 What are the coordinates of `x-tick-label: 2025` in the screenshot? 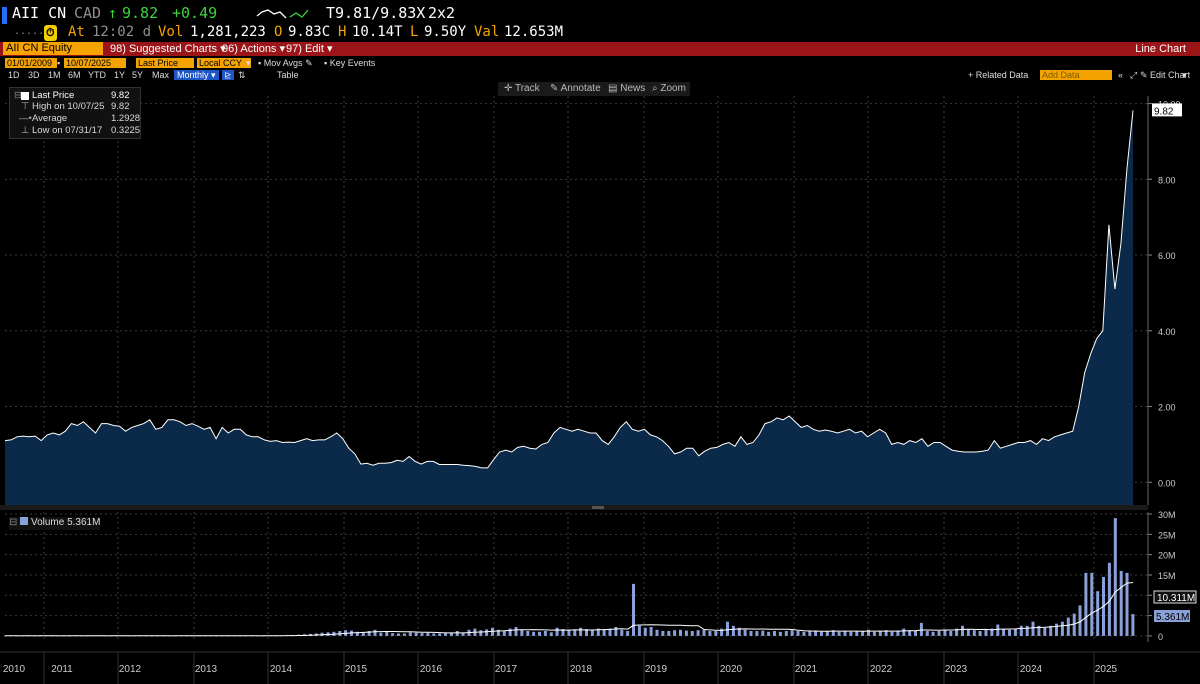 It's located at (1106, 669).